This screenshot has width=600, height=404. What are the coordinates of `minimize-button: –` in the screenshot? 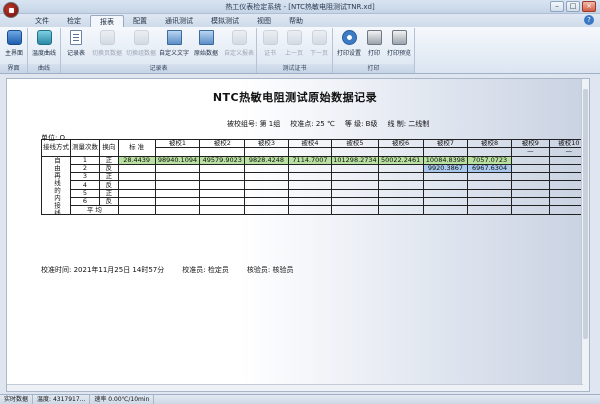 It's located at (557, 6).